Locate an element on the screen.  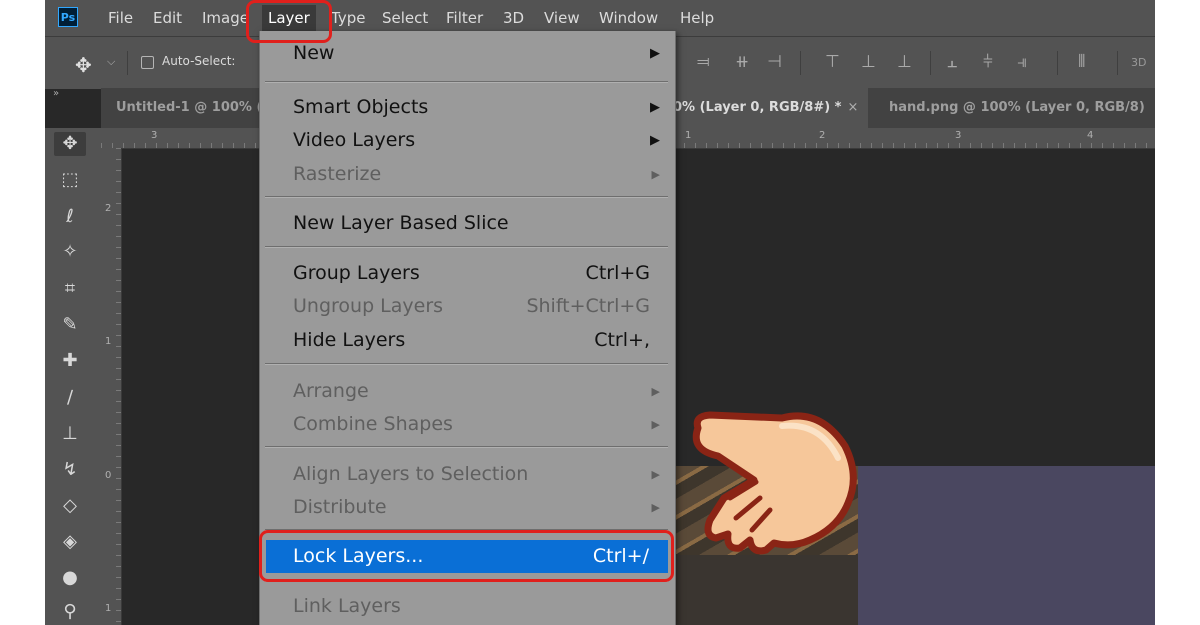
menu-item-label: New Layer Based Slice is located at coordinates (401, 223).